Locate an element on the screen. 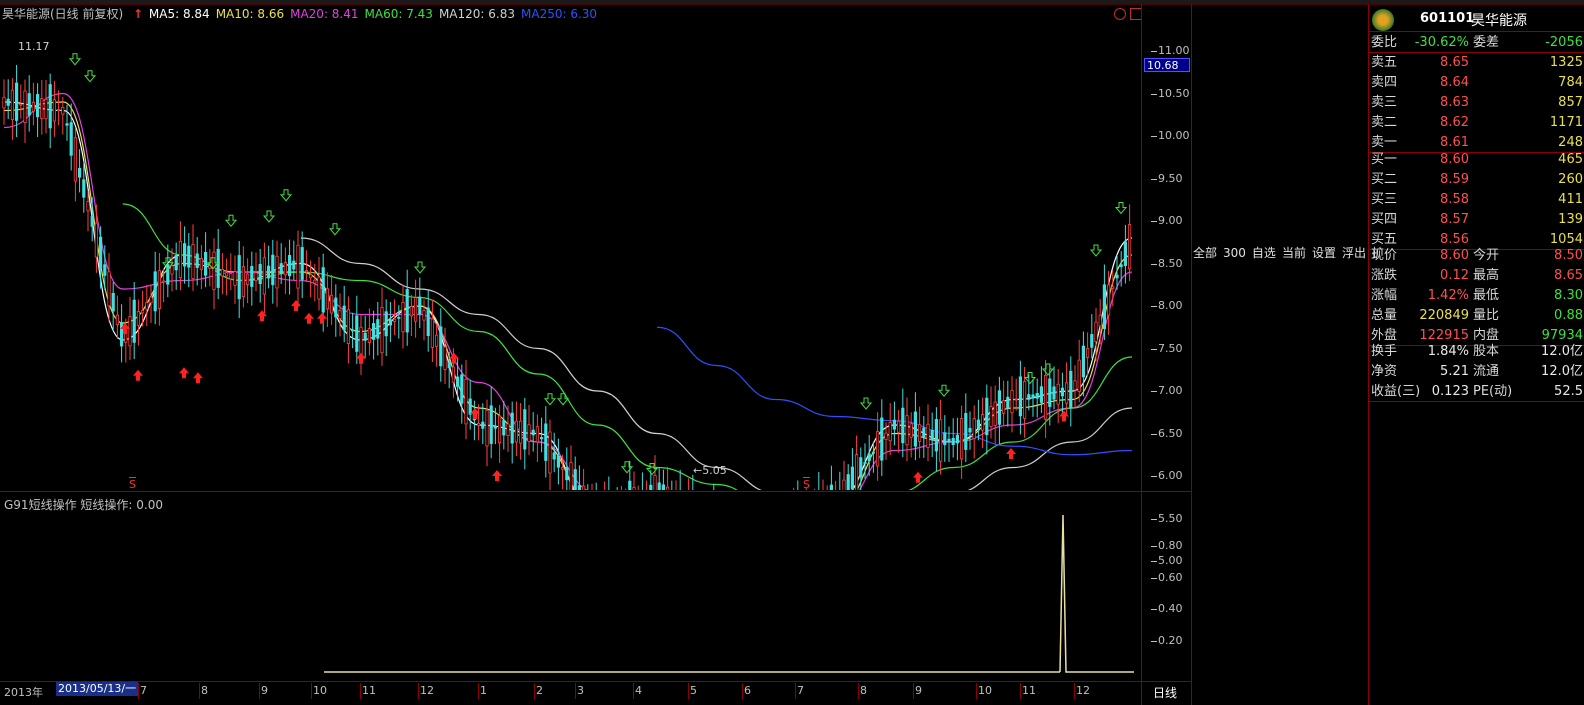 The image size is (1584, 705). month-label: 7 is located at coordinates (800, 690).